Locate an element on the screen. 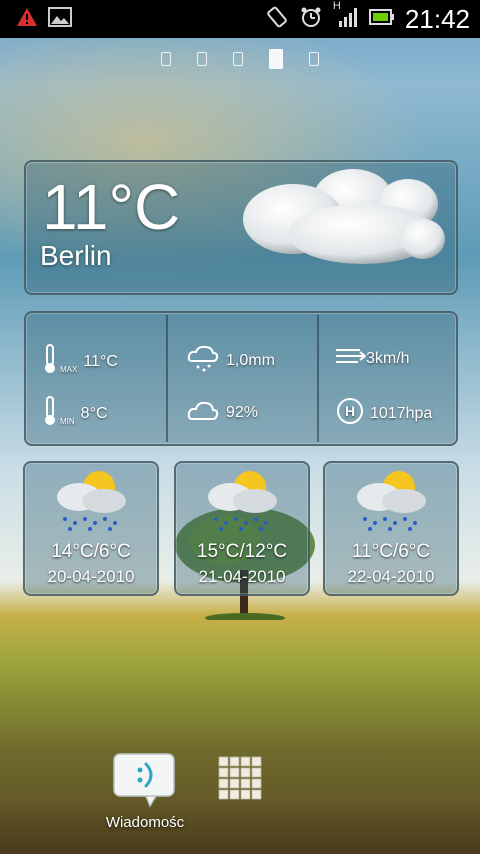  humidity-cloud-icon is located at coordinates (203, 412).